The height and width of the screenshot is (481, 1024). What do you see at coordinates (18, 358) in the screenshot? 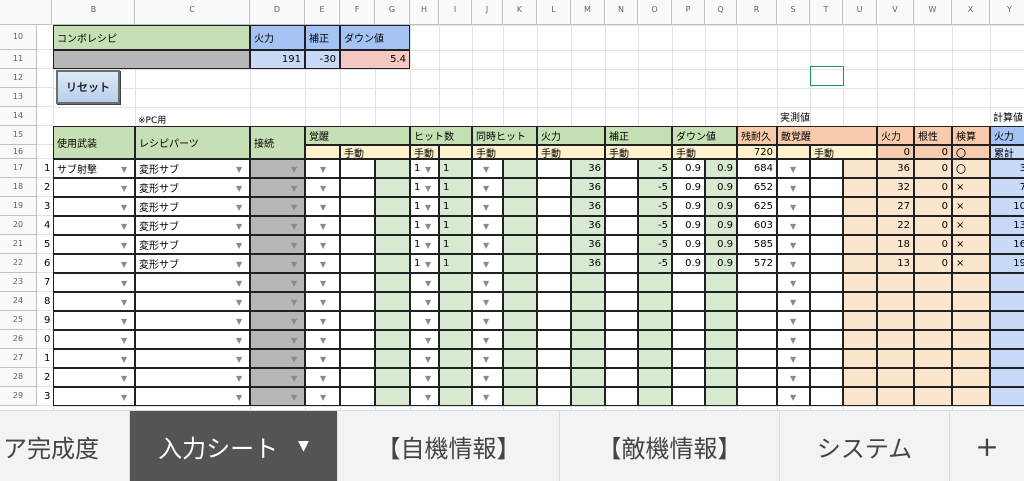
I see `row-header: 27` at bounding box center [18, 358].